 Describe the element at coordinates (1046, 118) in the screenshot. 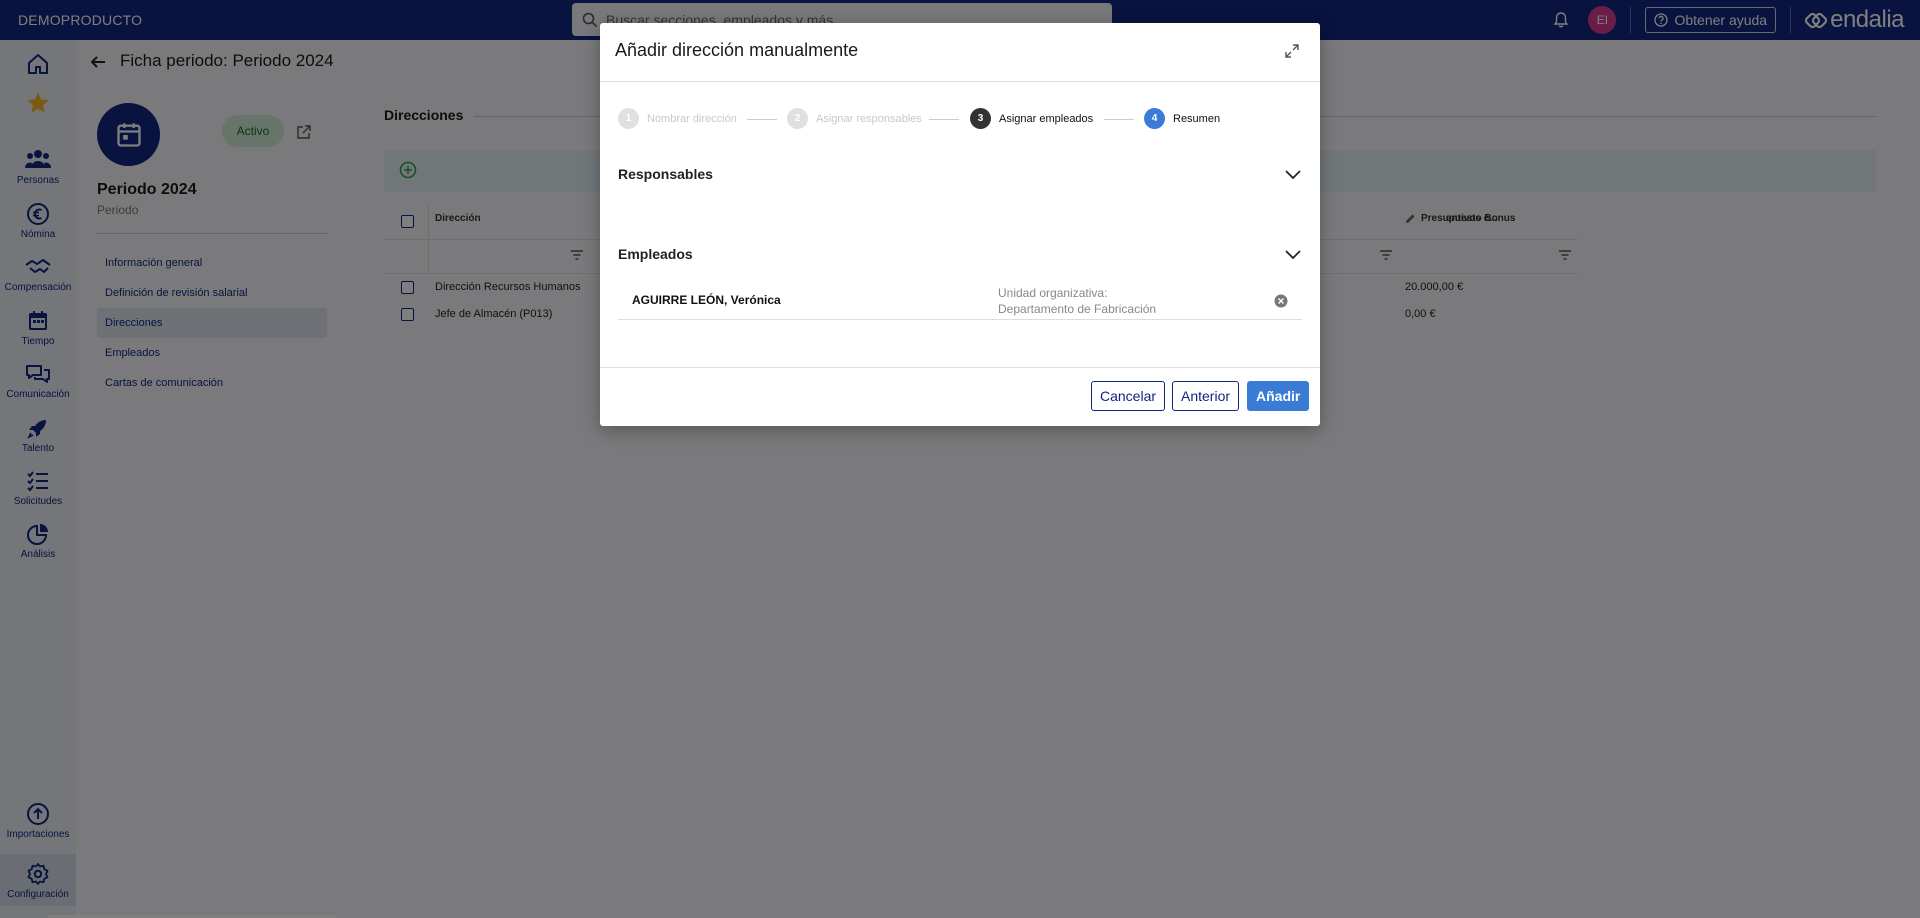

I see `step-label: Asignar empleados` at that location.